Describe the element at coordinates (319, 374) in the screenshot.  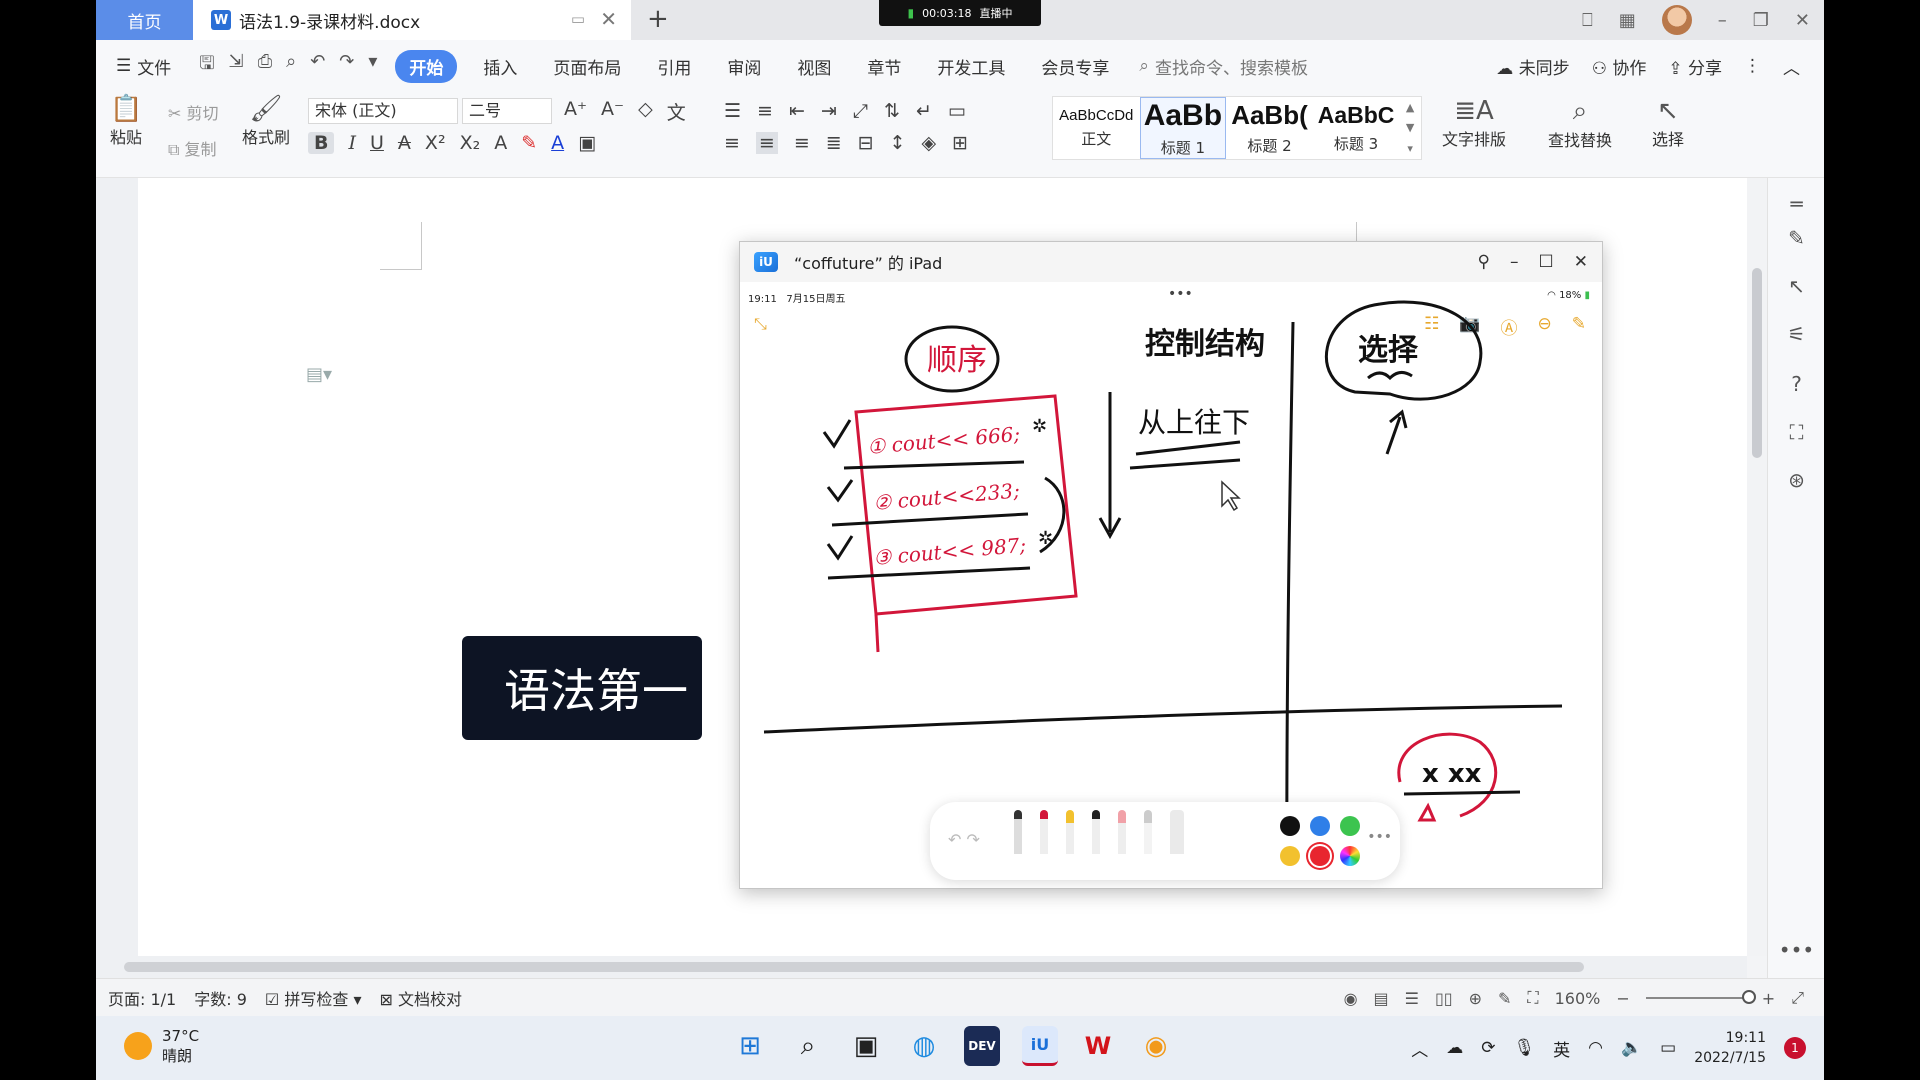
I see `paragraph-options-icon: ▤▾` at that location.